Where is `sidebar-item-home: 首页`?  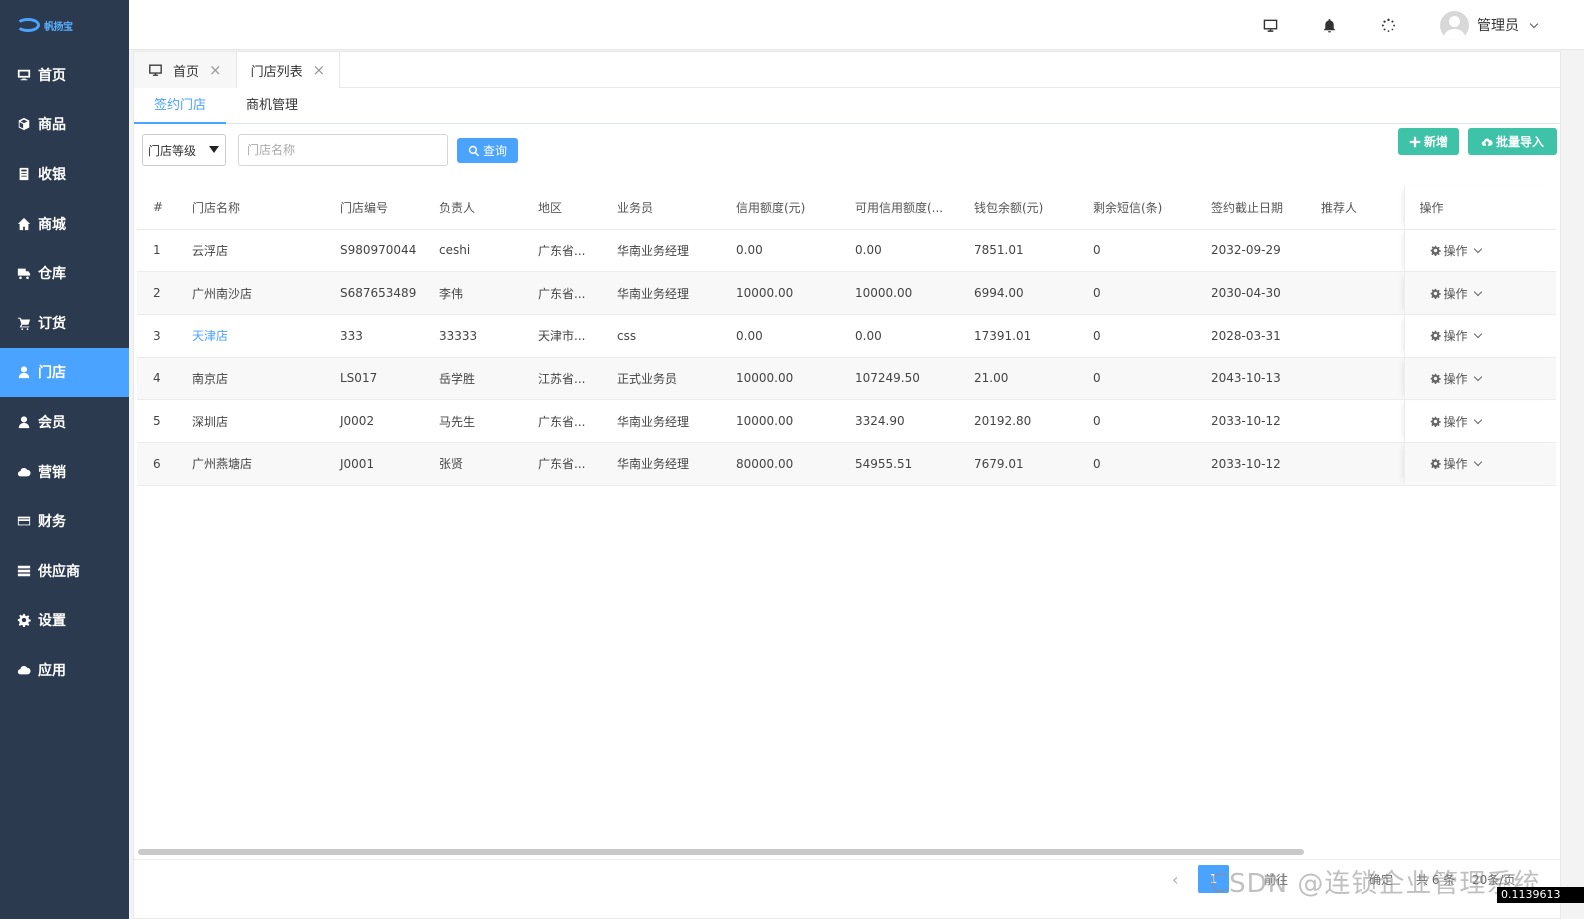 sidebar-item-home: 首页 is located at coordinates (64, 75).